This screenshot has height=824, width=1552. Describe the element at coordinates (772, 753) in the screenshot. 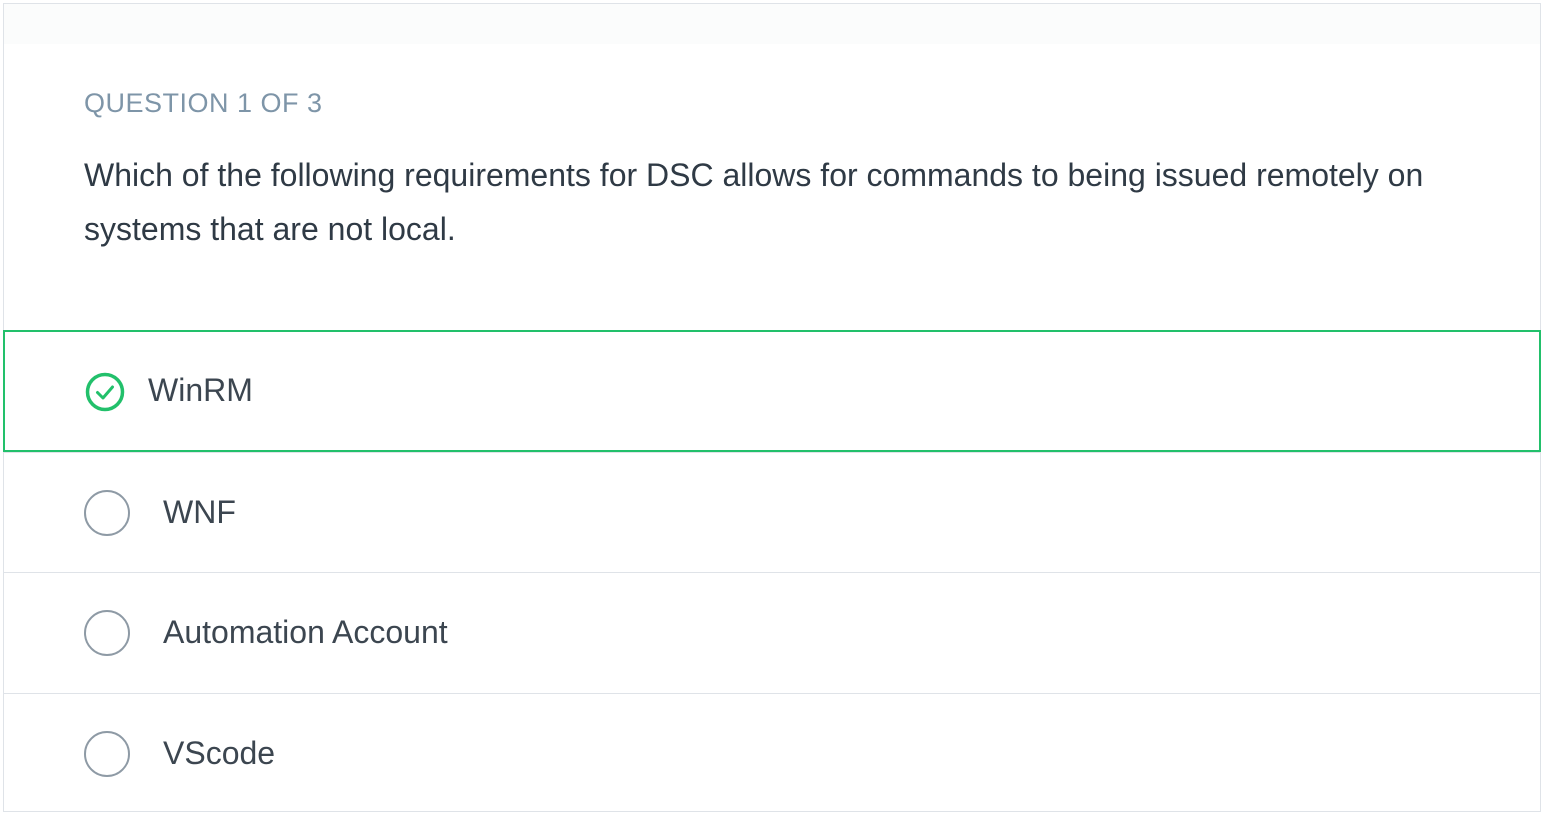

I see `answer-option-vscode: VScode` at that location.